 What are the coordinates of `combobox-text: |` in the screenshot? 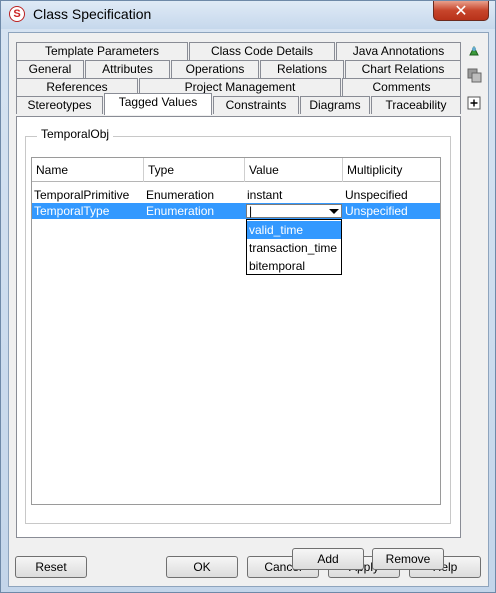 It's located at (250, 211).